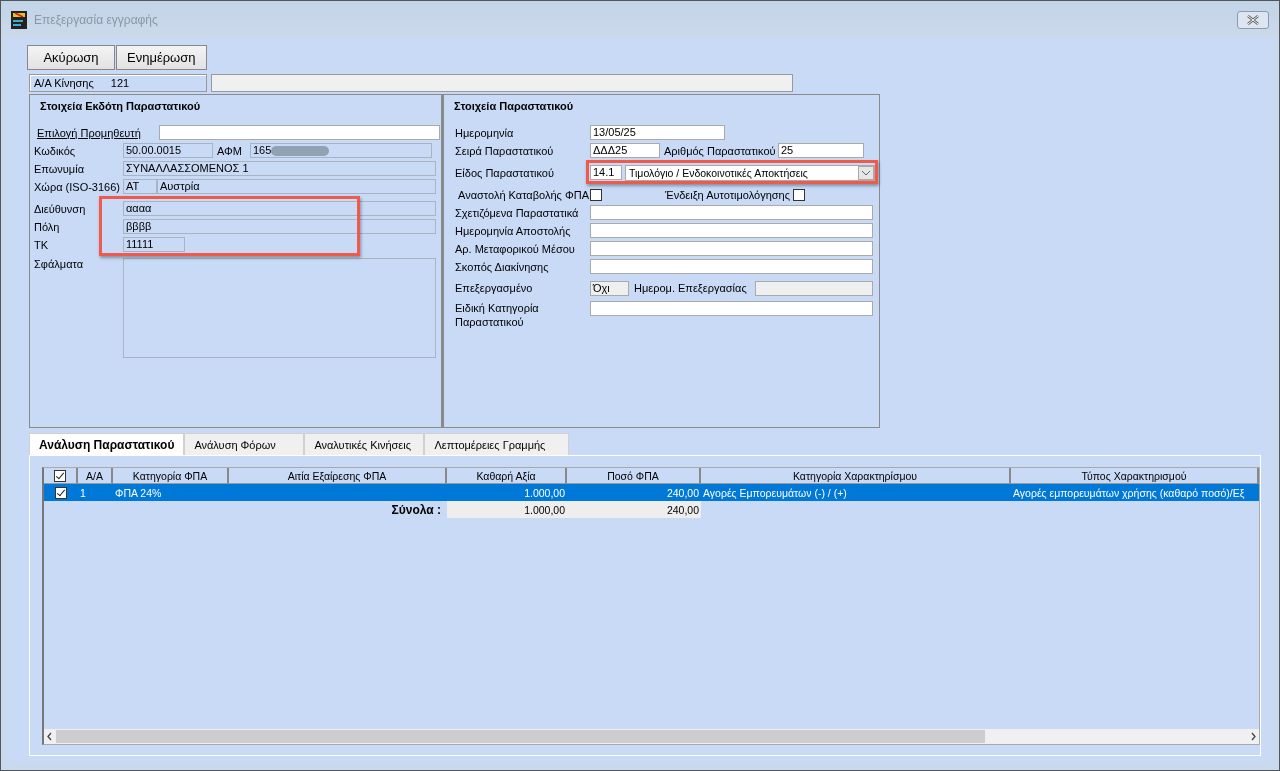 This screenshot has width=1280, height=771. What do you see at coordinates (279, 168) in the screenshot?
I see `name-field: ΣΥΝΑΛΛΑΣΣΟΜΕΝΟΣ 1` at bounding box center [279, 168].